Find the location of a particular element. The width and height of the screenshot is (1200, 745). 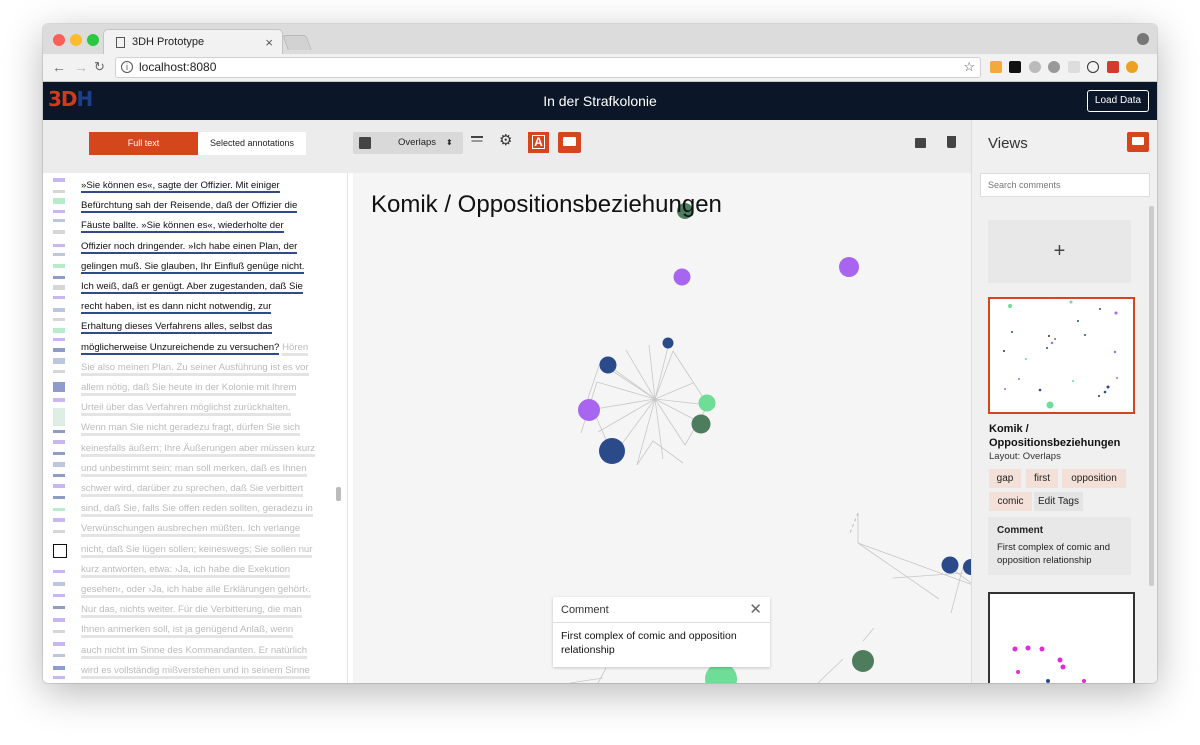

image-export-icon is located at coordinates (920, 143).